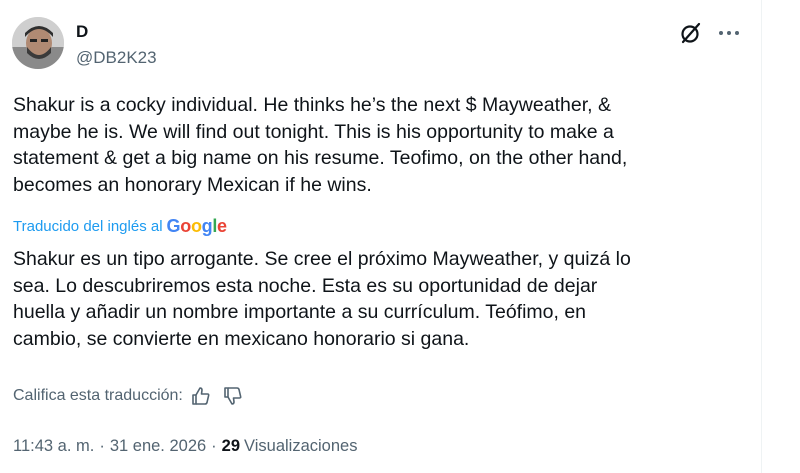  I want to click on avatar-photo, so click(38, 43).